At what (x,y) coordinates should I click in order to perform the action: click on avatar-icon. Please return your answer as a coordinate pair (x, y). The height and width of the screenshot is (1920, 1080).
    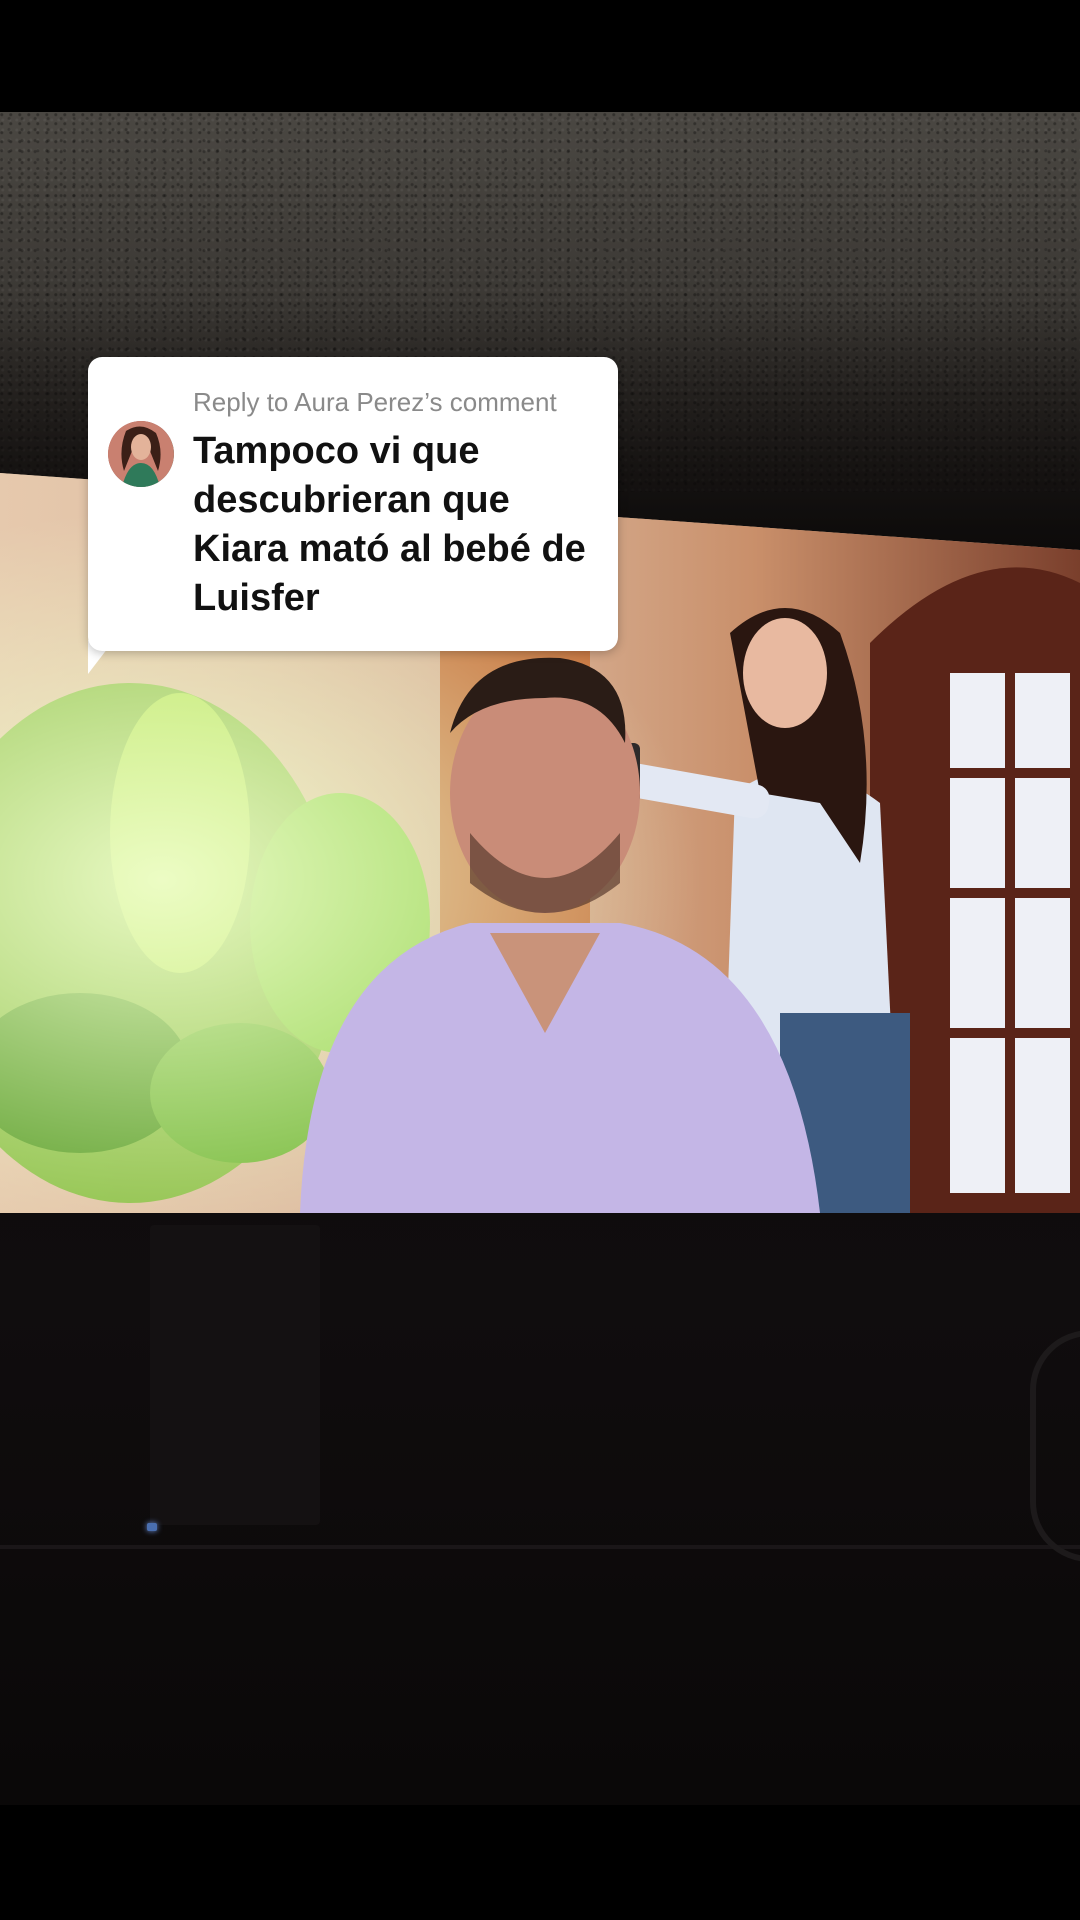
    Looking at the image, I should click on (141, 454).